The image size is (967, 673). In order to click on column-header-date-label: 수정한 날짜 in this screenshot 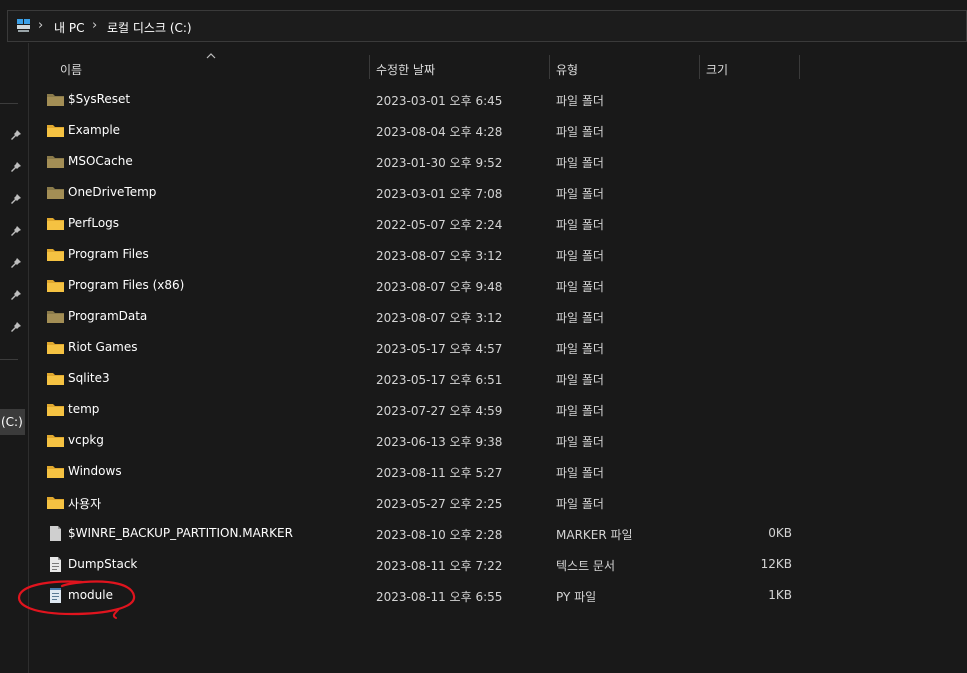, I will do `click(406, 70)`.